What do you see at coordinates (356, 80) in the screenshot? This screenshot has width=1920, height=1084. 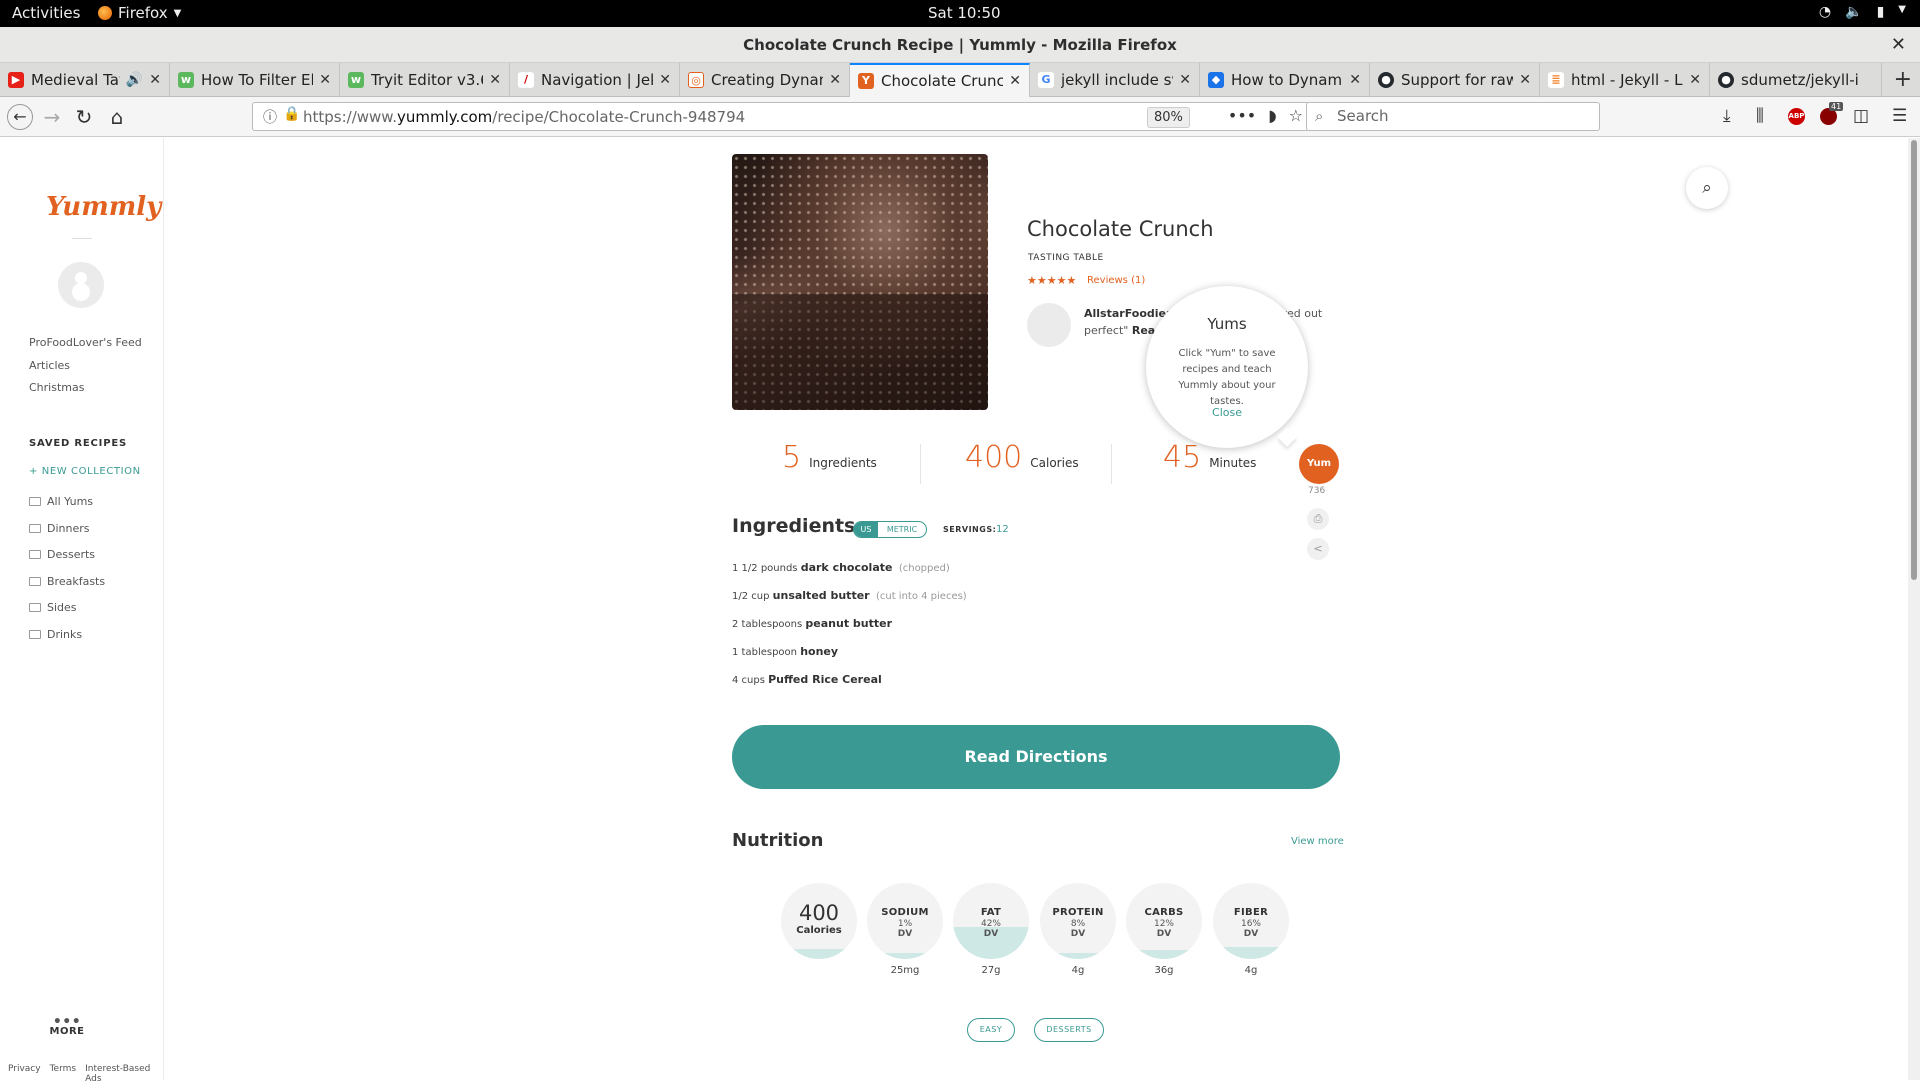 I see `w3schools-icon: w` at bounding box center [356, 80].